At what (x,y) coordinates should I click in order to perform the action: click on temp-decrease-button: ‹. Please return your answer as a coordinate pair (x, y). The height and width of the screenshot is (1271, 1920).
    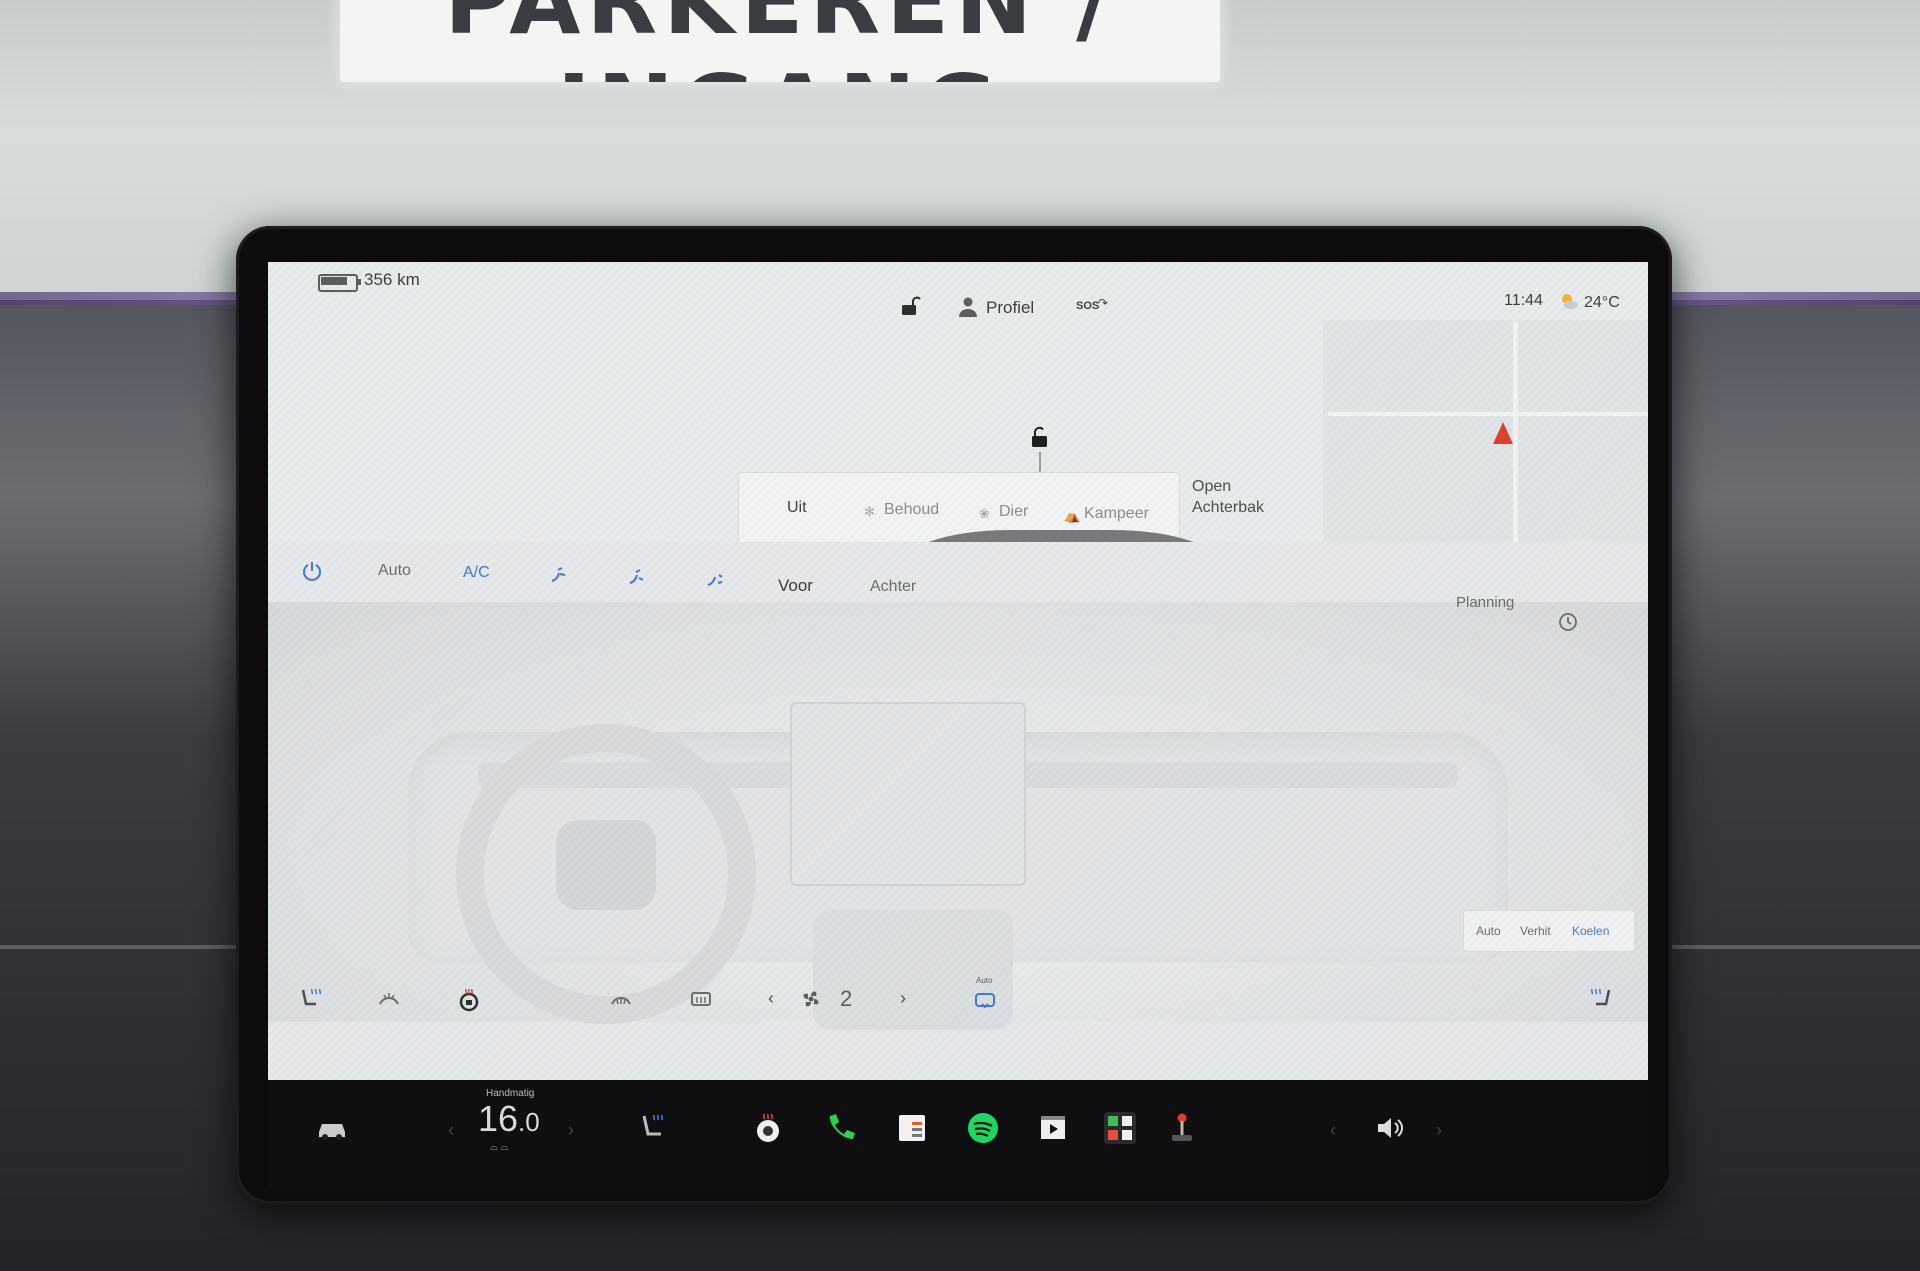
    Looking at the image, I should click on (451, 1130).